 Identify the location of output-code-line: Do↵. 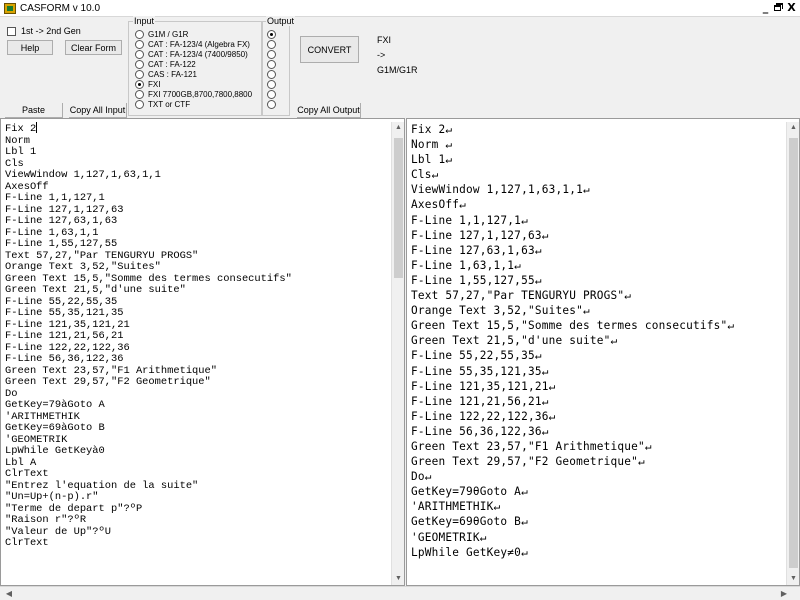
(572, 476).